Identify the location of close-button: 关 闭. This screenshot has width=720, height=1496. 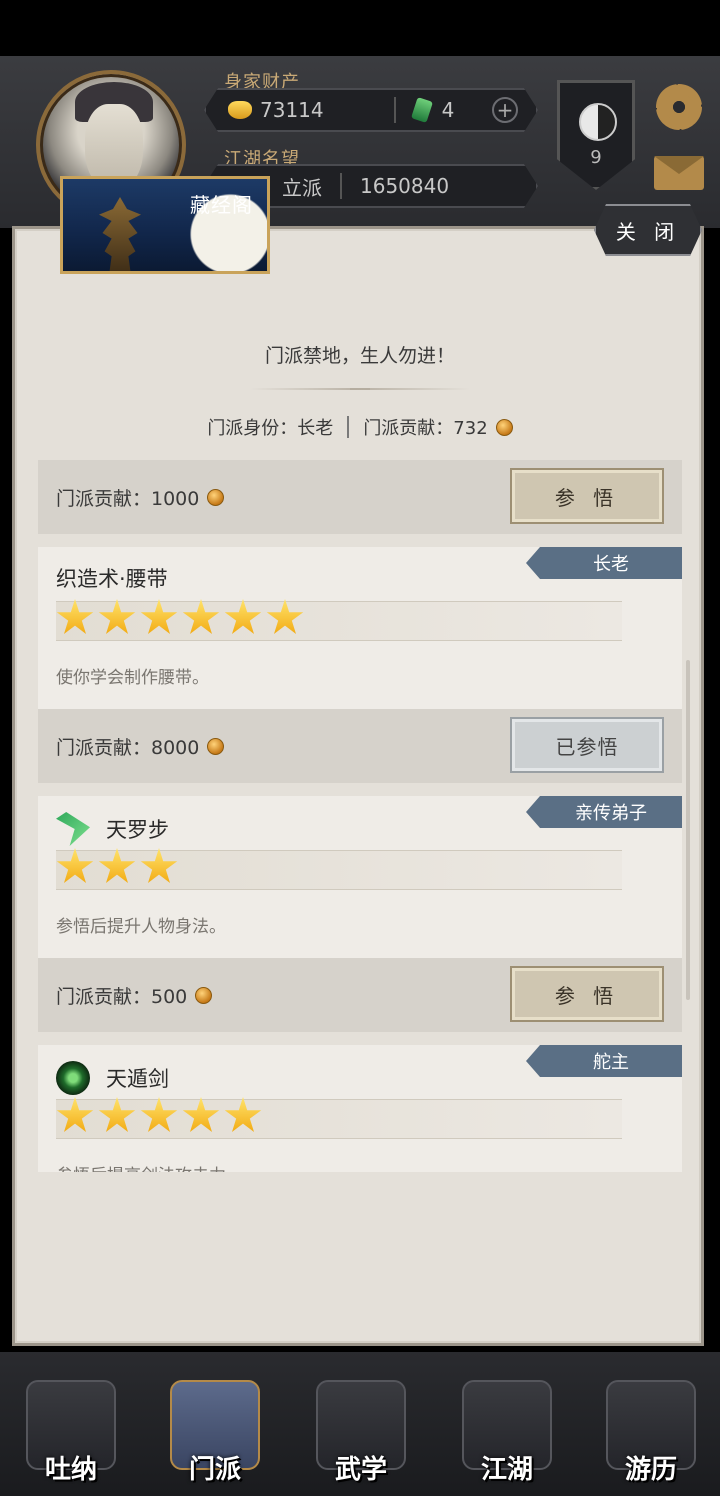
(648, 230).